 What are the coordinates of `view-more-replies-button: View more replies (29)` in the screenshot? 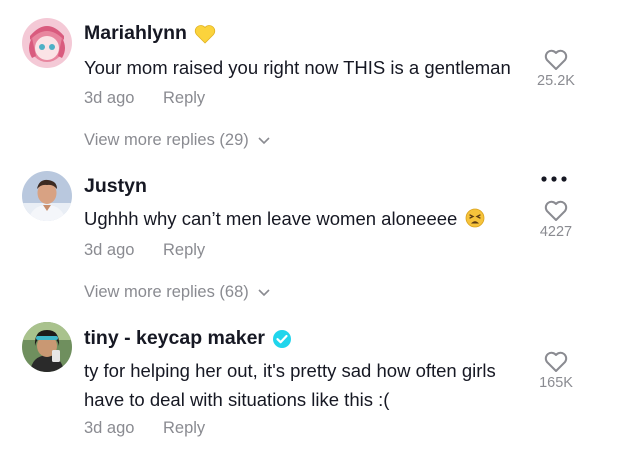 It's located at (177, 140).